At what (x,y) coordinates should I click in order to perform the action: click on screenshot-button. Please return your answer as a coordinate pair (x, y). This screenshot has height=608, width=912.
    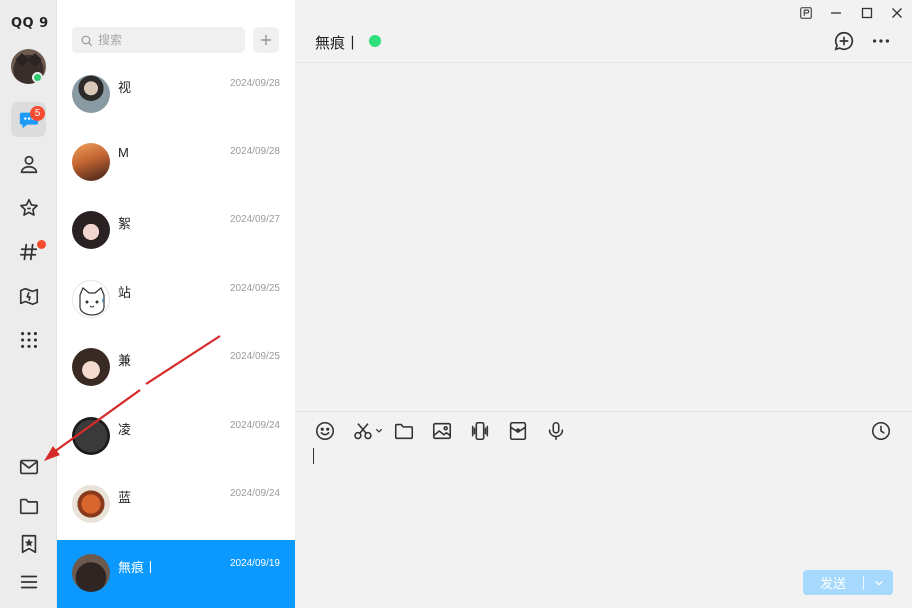
    Looking at the image, I should click on (368, 431).